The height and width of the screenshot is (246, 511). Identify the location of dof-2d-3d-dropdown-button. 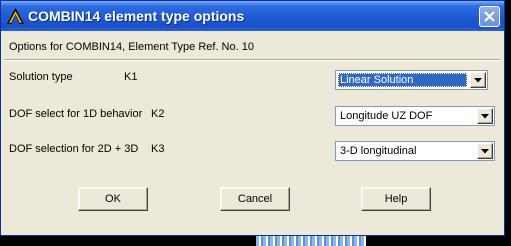
(485, 151).